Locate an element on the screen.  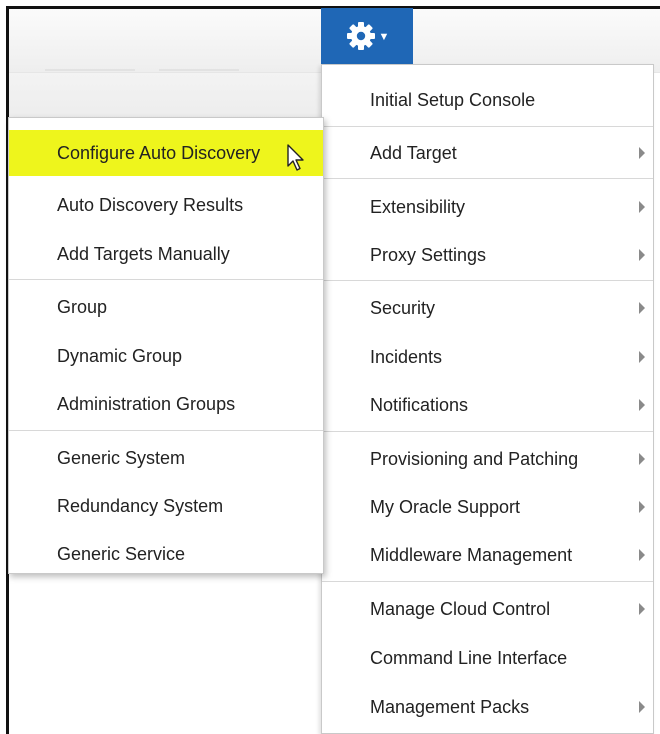
menu-item-incidents: Incidents is located at coordinates (487, 357).